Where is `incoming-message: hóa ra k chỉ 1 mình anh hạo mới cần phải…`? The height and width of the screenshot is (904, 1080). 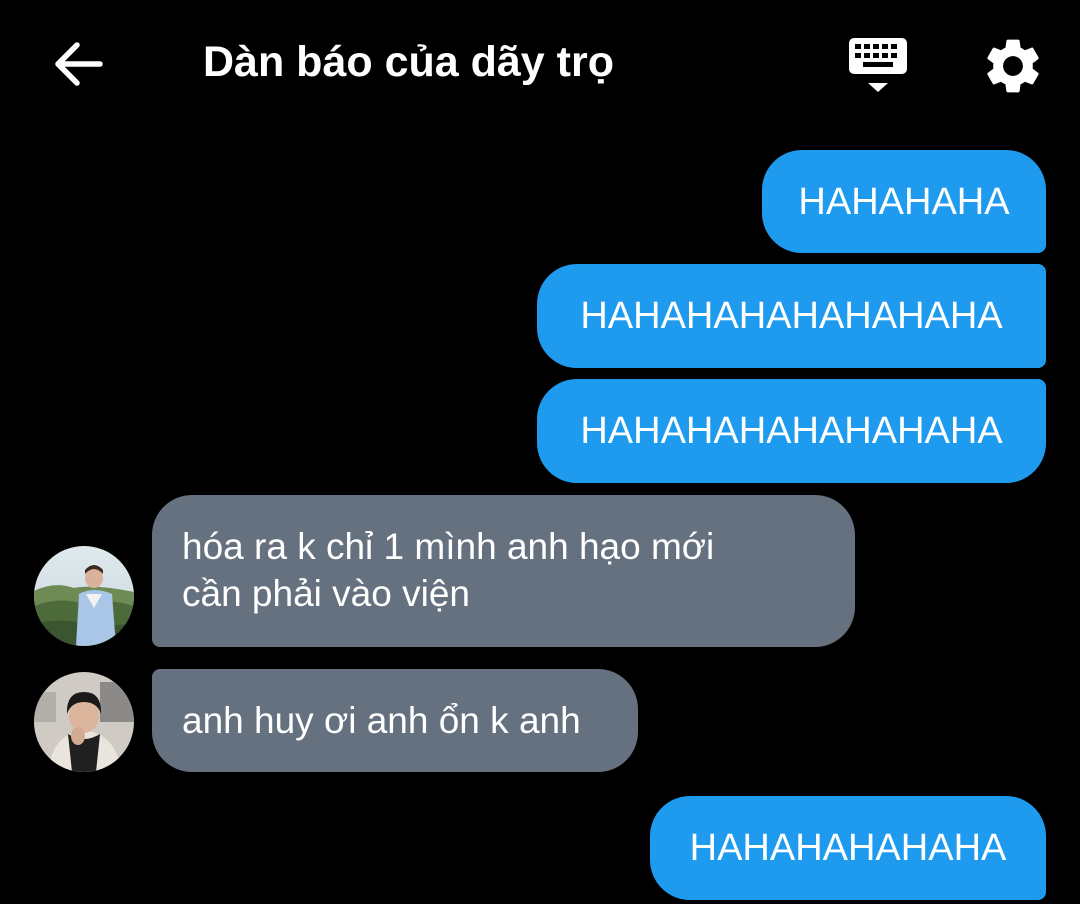 incoming-message: hóa ra k chỉ 1 mình anh hạo mới cần phải… is located at coordinates (503, 571).